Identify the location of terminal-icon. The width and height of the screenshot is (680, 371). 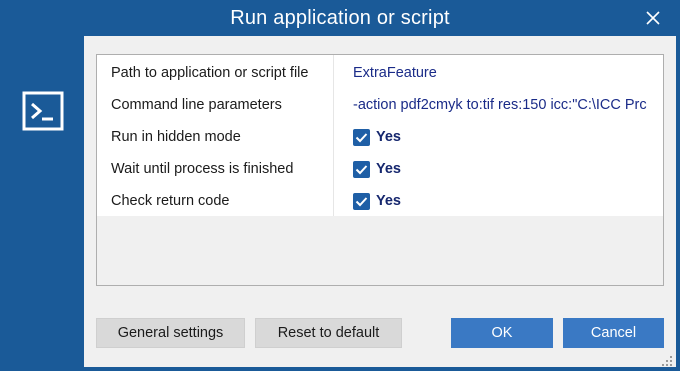
(43, 111).